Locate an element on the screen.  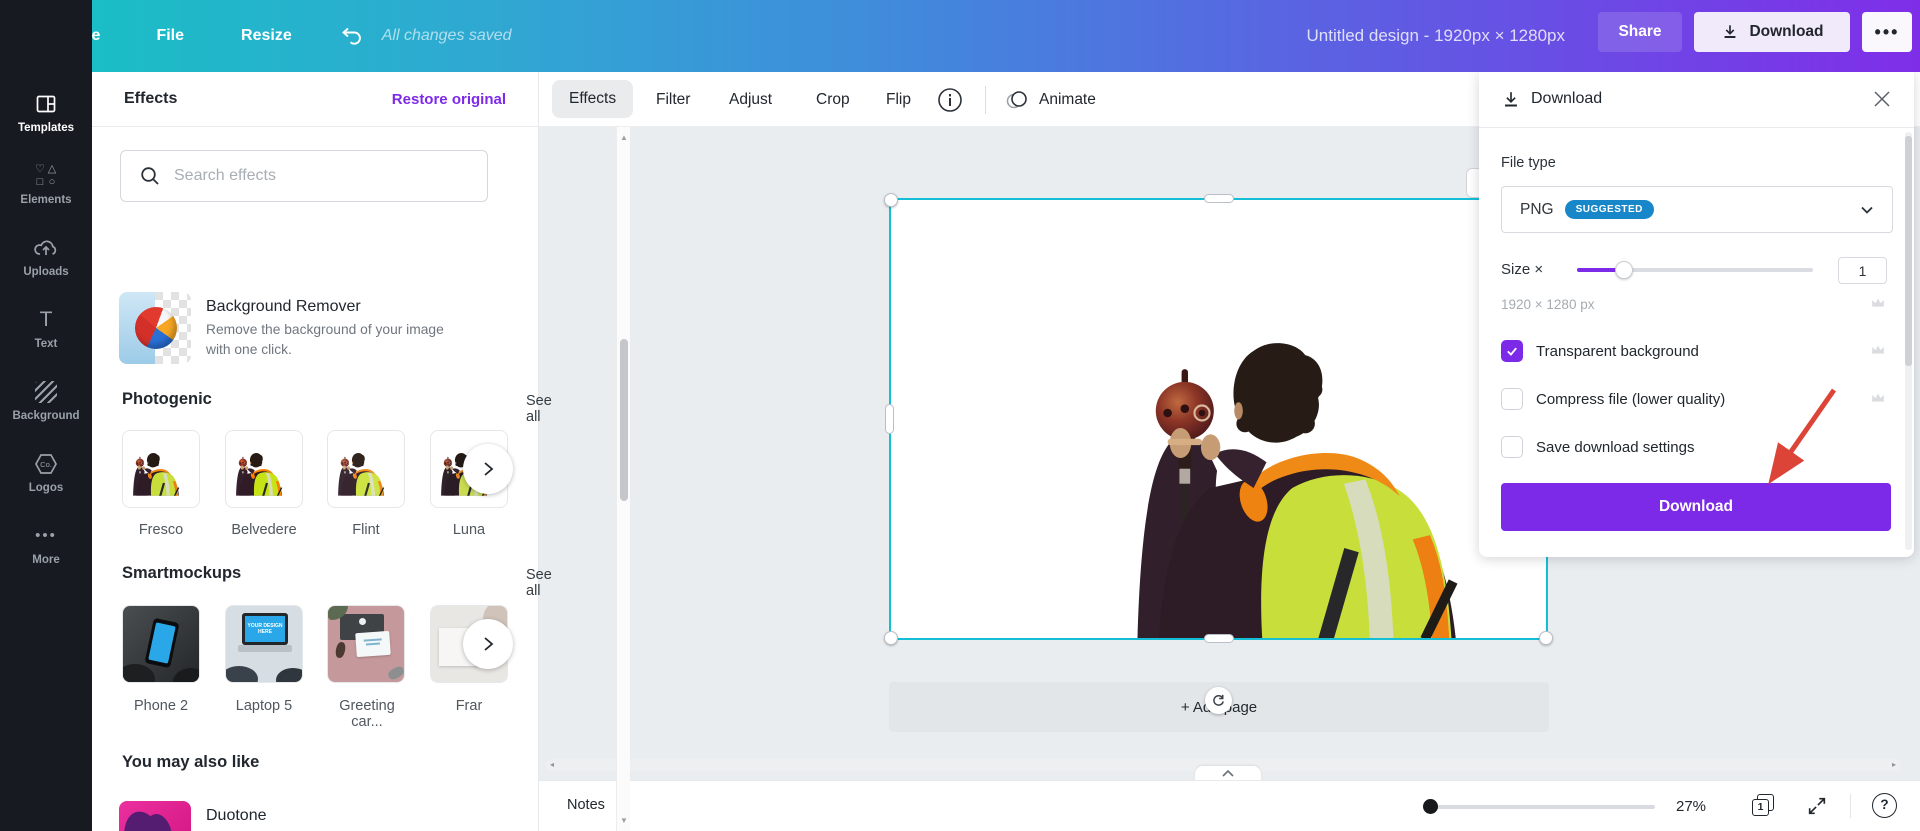
photogenic-see-all-link: See all is located at coordinates (539, 409).